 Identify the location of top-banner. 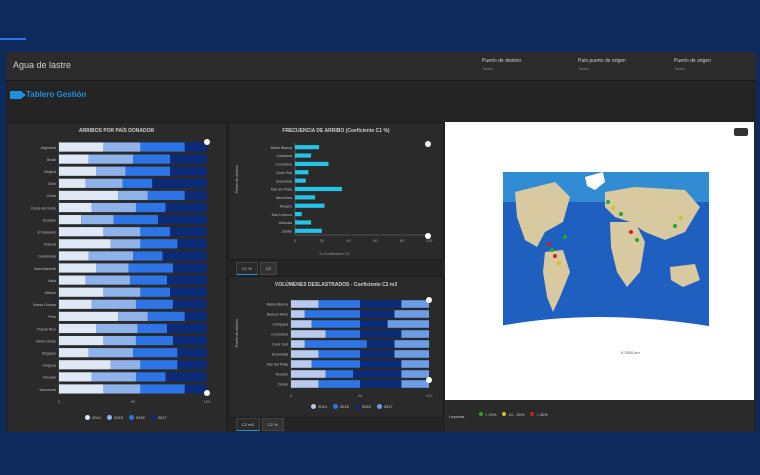
(380, 26).